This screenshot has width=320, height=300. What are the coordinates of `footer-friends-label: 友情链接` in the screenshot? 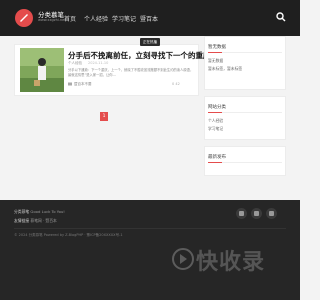 It's located at (22, 220).